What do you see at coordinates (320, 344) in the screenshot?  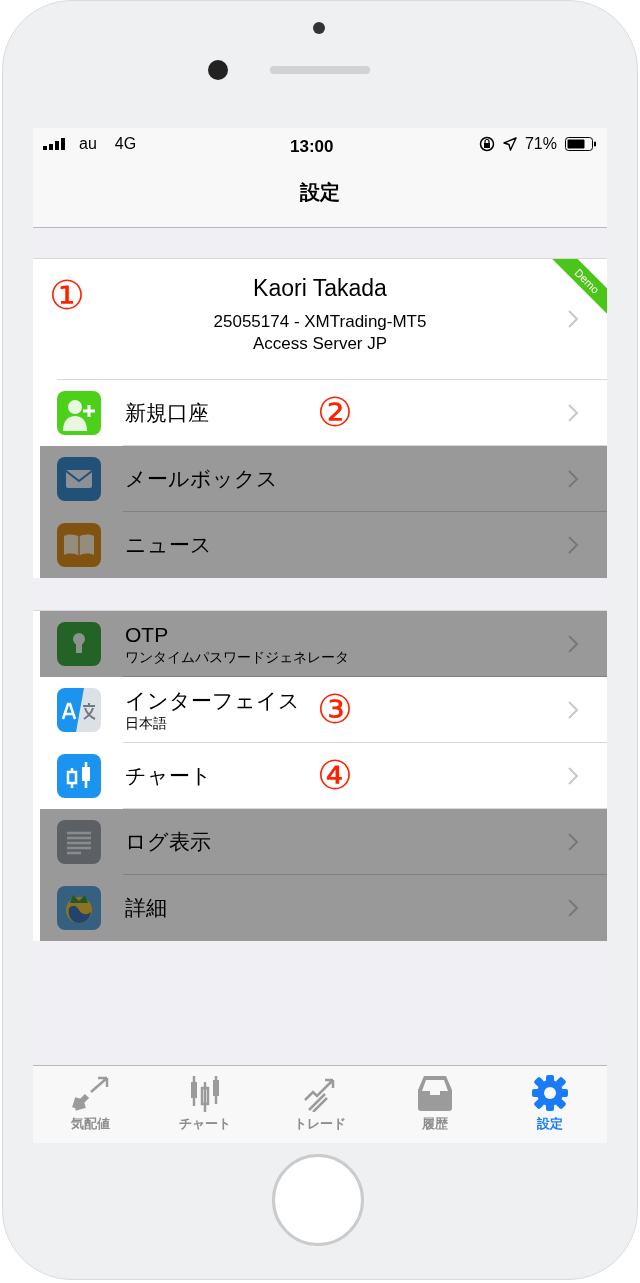 I see `account-server: Access Server JP` at bounding box center [320, 344].